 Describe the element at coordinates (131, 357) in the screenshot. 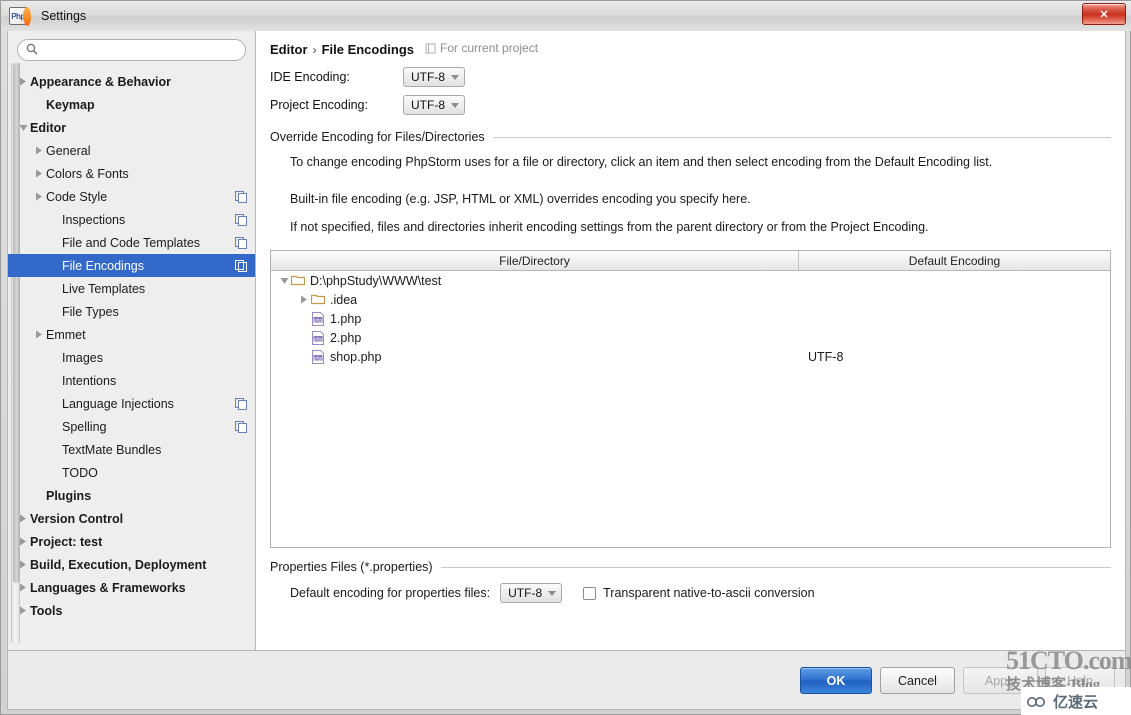

I see `sidebar-item-images: Images` at that location.